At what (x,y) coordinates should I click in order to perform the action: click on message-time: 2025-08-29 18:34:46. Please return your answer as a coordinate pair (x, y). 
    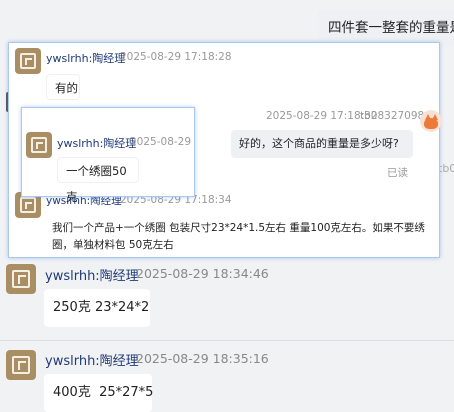
    Looking at the image, I should click on (202, 273).